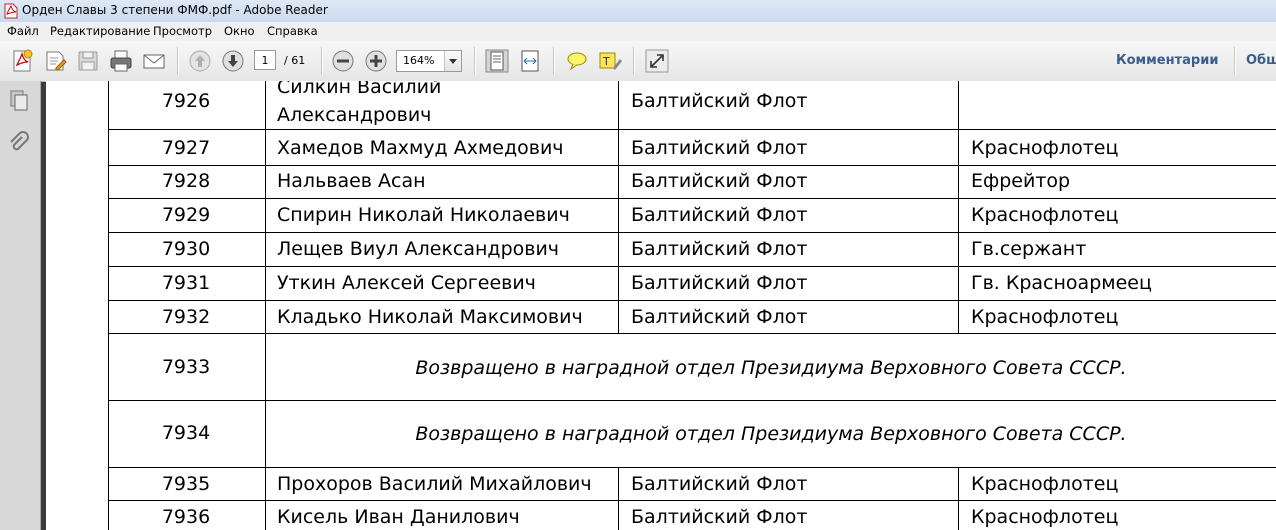 The height and width of the screenshot is (530, 1276). I want to click on print-icon, so click(121, 61).